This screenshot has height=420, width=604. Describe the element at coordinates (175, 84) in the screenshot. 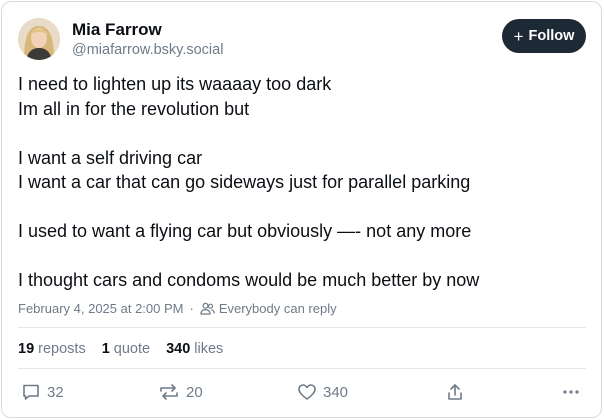

I see `post-line: I need to lighten up its waaaay too dark` at that location.